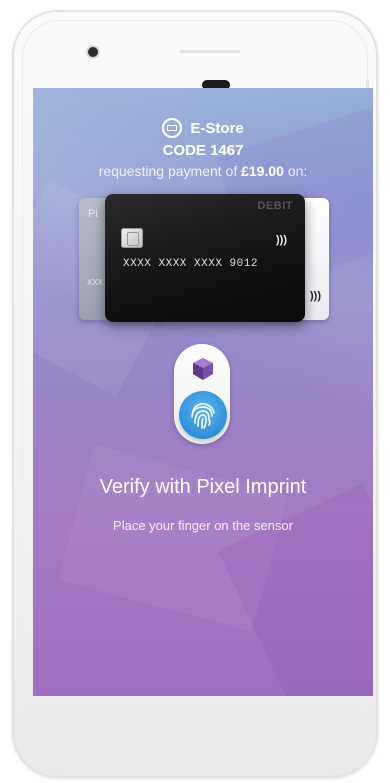 Image resolution: width=390 pixels, height=783 pixels. I want to click on card-type-label: DEBIT, so click(275, 206).